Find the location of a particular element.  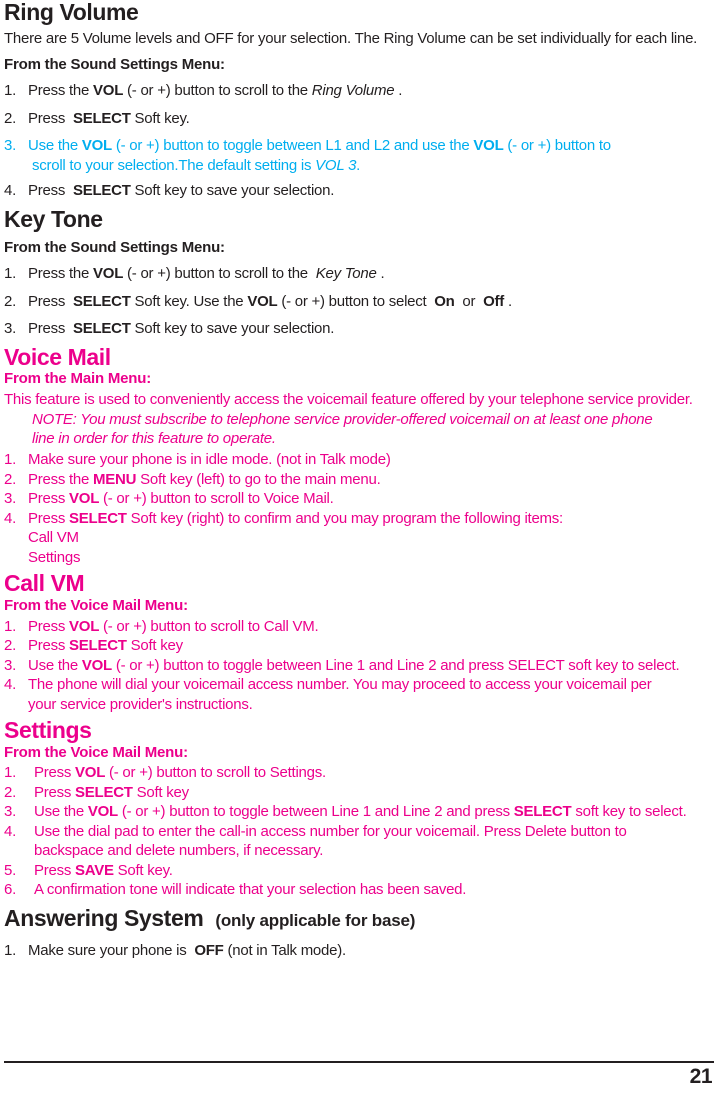

list-number: 5. is located at coordinates (10, 870).